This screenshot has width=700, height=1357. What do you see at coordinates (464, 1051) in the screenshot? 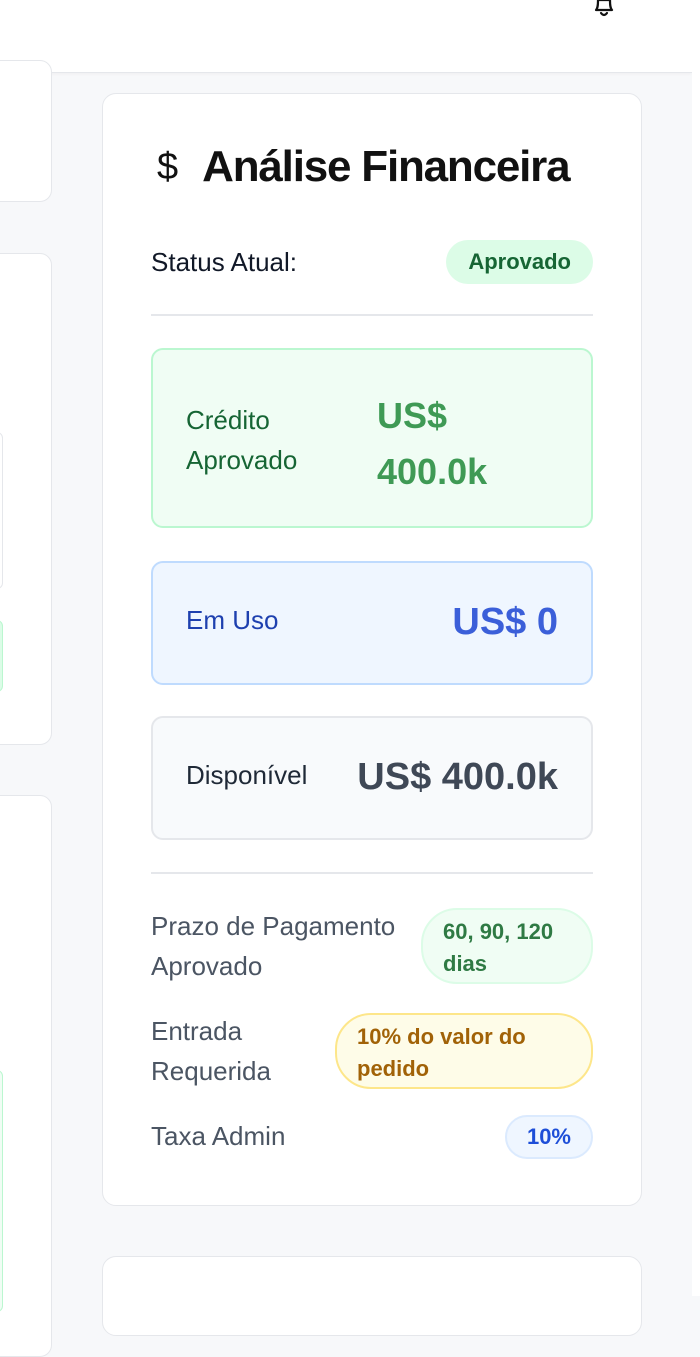
I see `down-payment-badge: 10% do valor do pedido` at bounding box center [464, 1051].